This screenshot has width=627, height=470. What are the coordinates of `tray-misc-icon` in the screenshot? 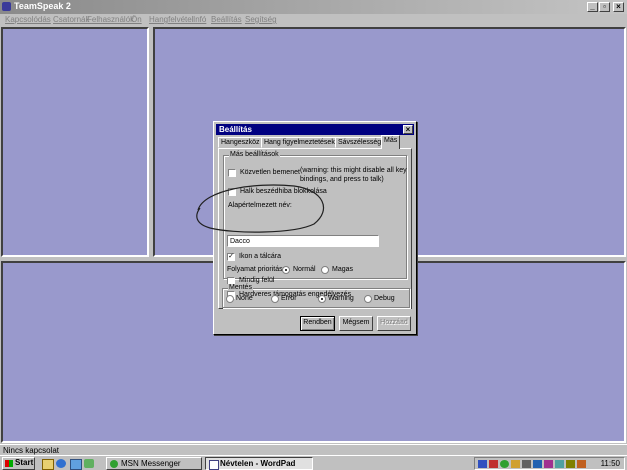 It's located at (581, 464).